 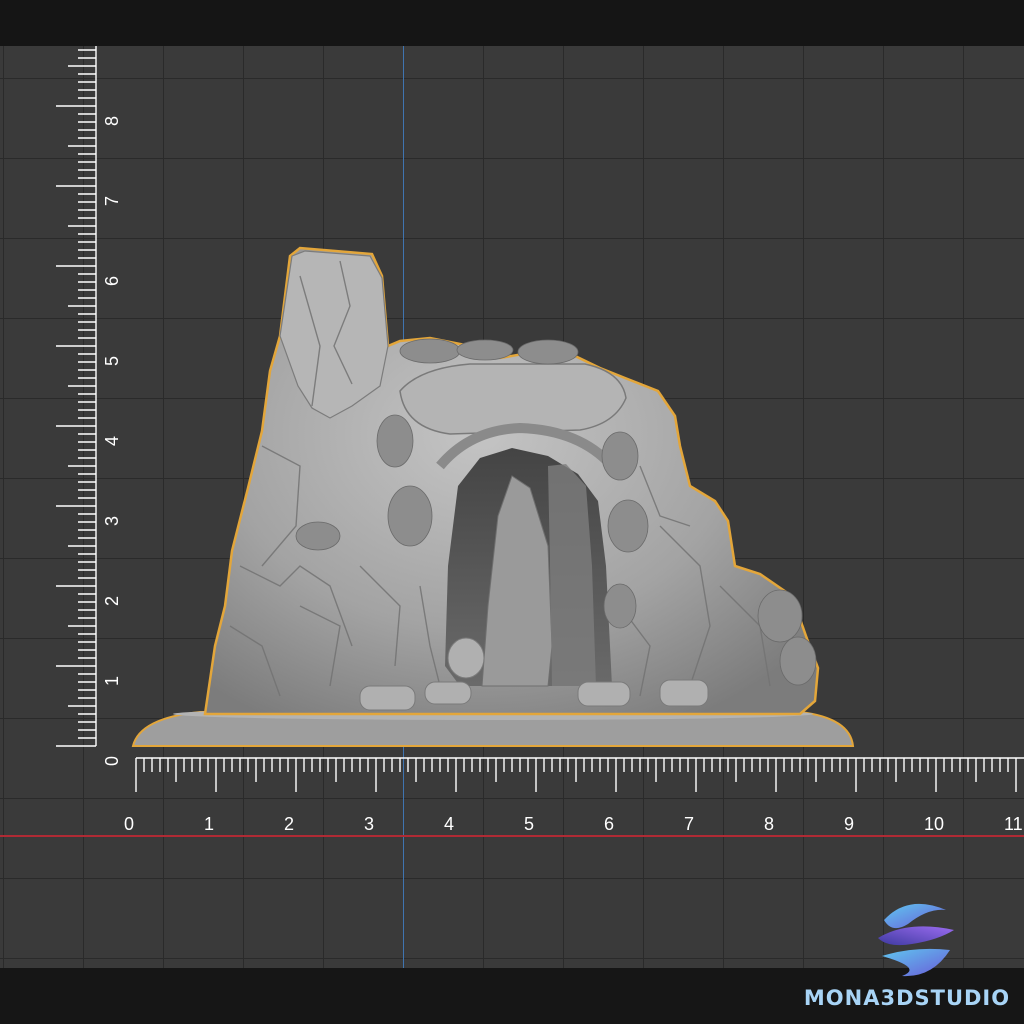 I want to click on ruler-v-label: 5, so click(x=112, y=361).